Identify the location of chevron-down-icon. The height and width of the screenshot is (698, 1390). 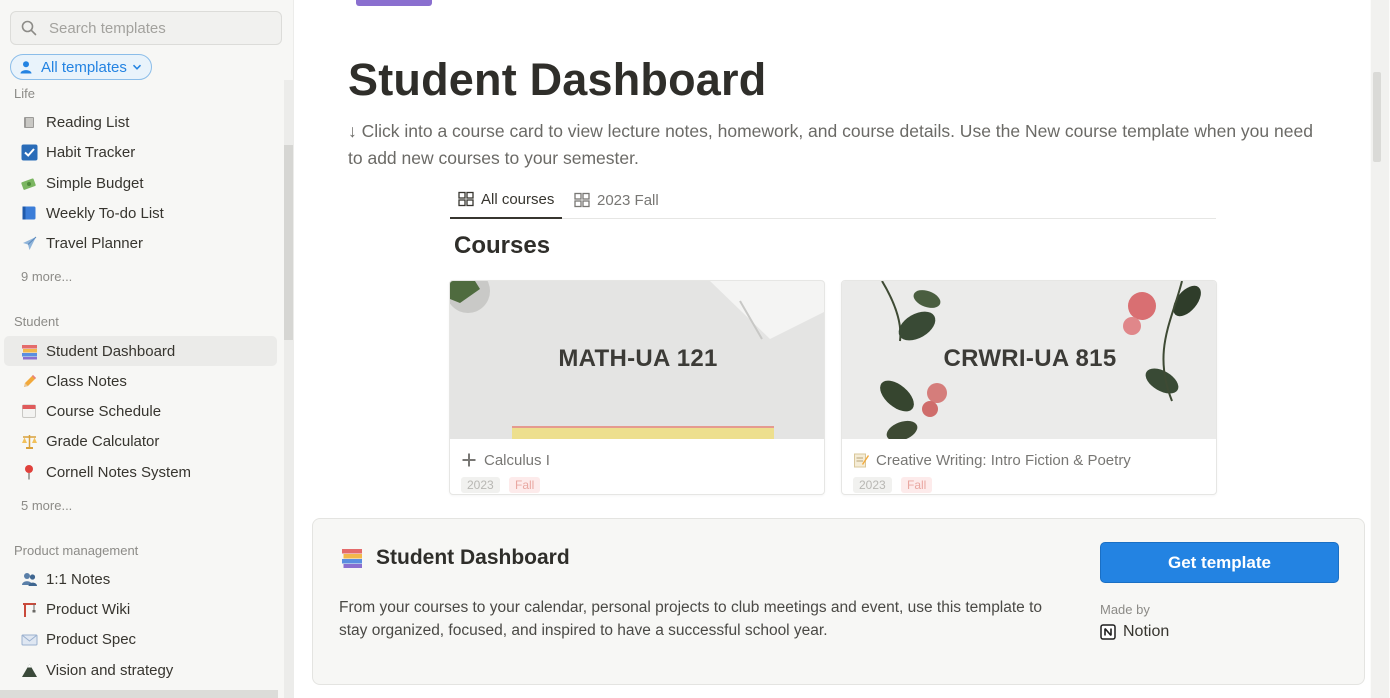
(136, 67).